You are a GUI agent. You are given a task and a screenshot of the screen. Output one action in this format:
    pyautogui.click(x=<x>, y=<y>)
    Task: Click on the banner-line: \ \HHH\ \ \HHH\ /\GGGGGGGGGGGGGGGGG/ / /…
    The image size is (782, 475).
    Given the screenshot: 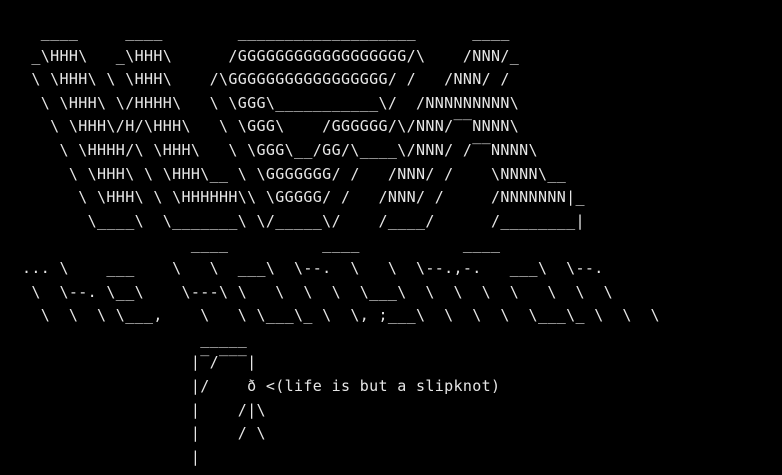 What is the action you would take?
    pyautogui.click(x=266, y=79)
    